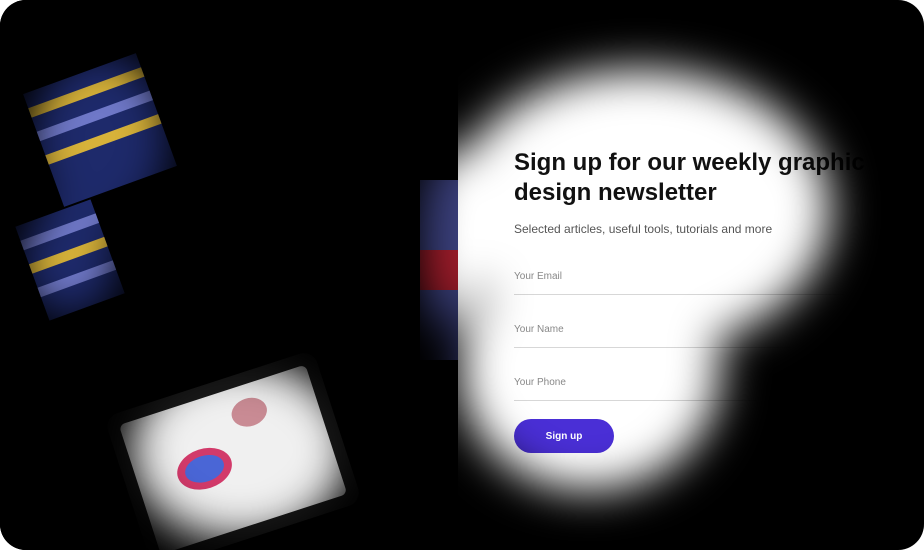  Describe the element at coordinates (694, 382) in the screenshot. I see `phone-input` at that location.